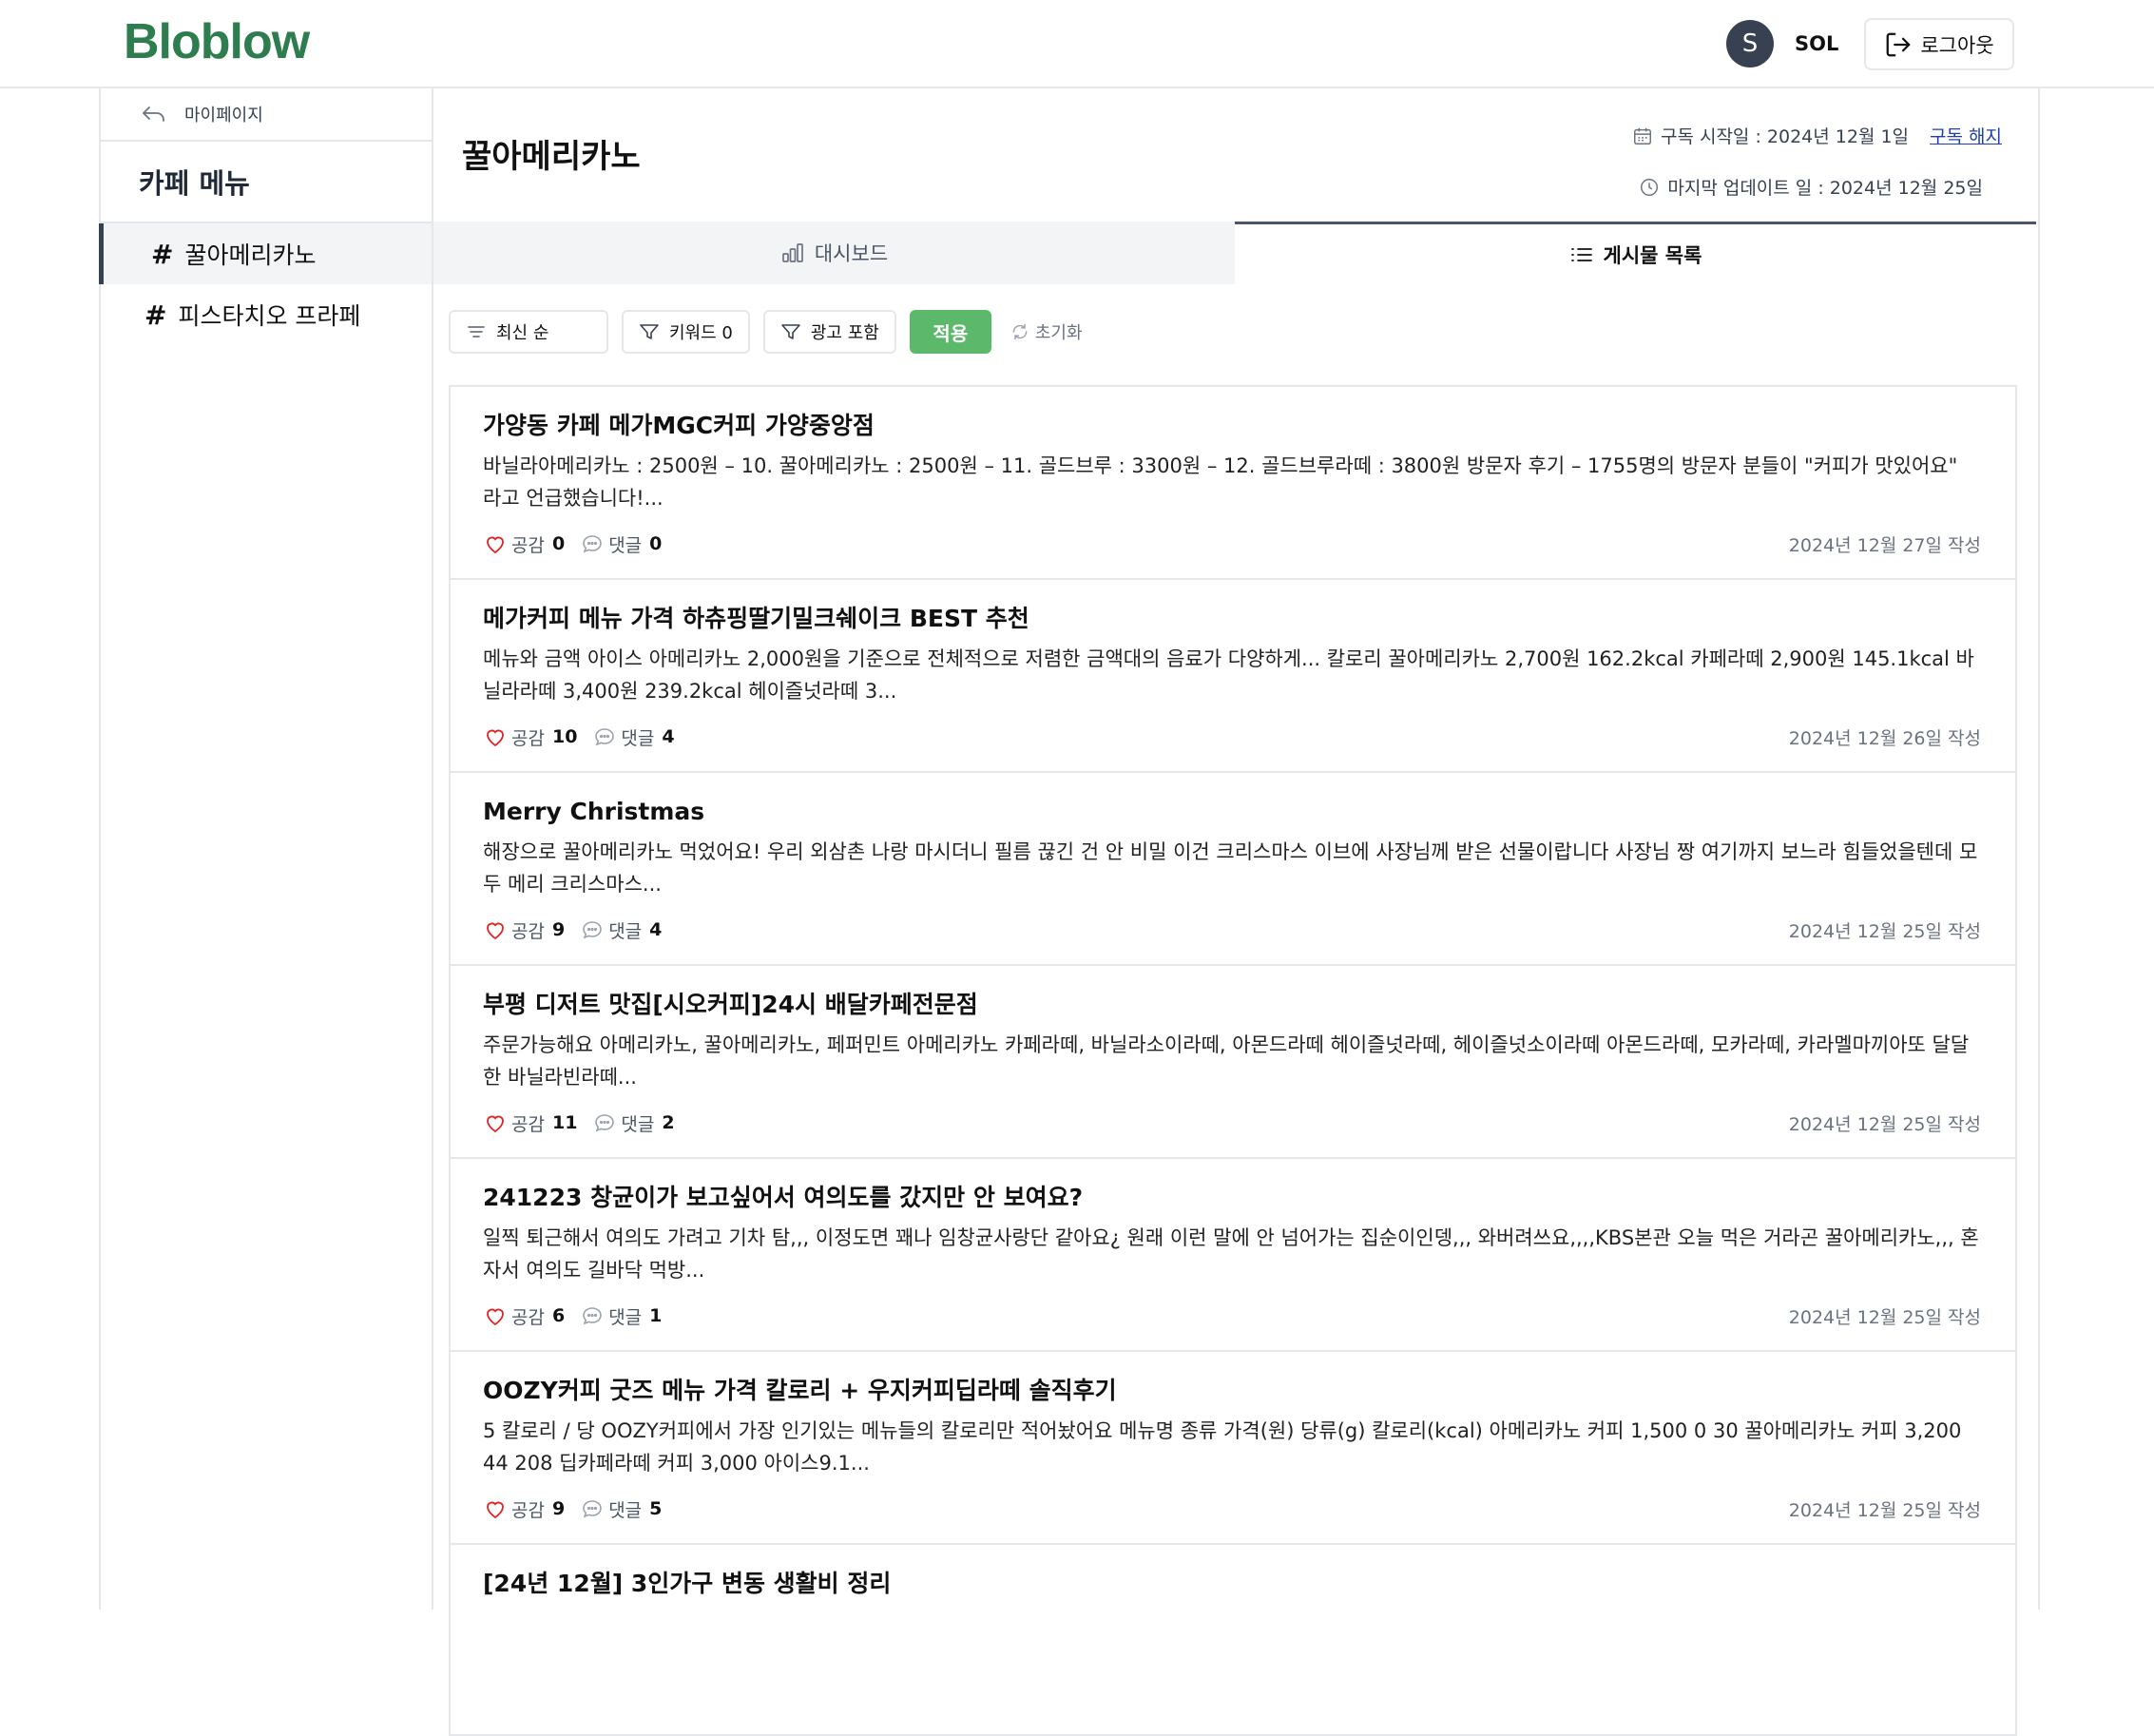 The height and width of the screenshot is (1736, 2154). Describe the element at coordinates (1058, 333) in the screenshot. I see `reset-label: 초기화` at that location.